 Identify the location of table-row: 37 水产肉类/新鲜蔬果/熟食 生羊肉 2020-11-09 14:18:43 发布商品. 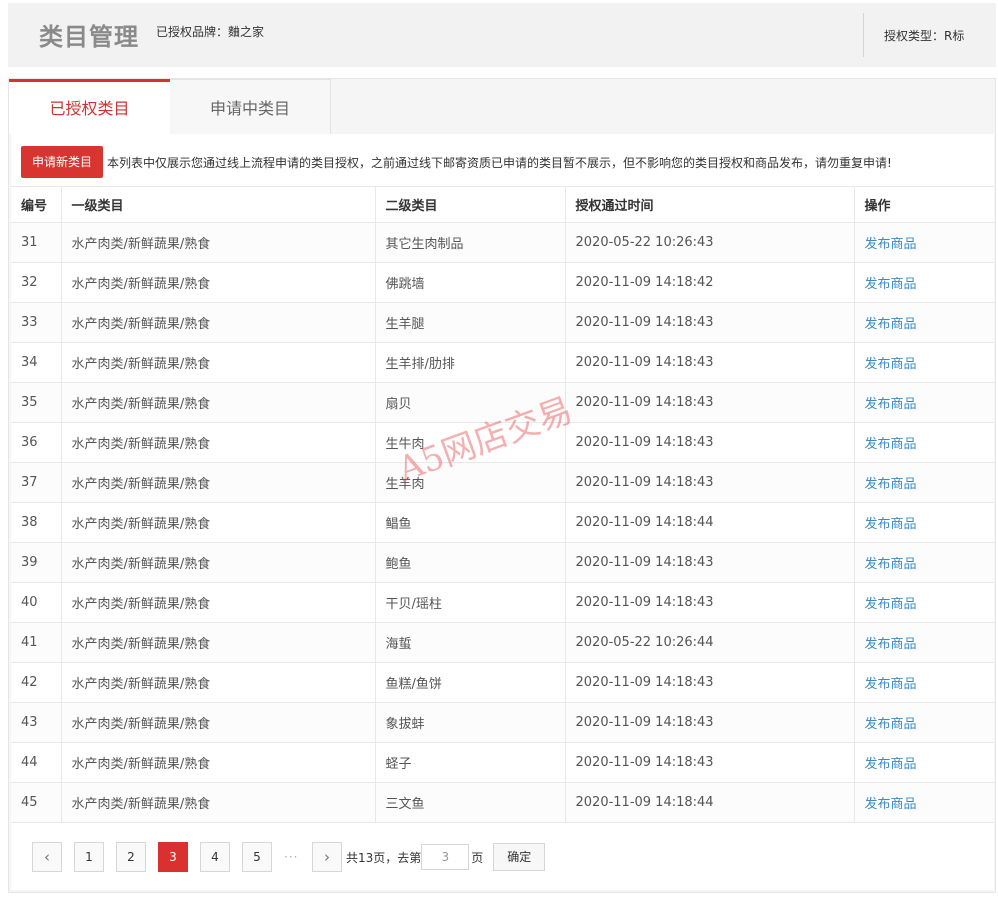
(502, 482).